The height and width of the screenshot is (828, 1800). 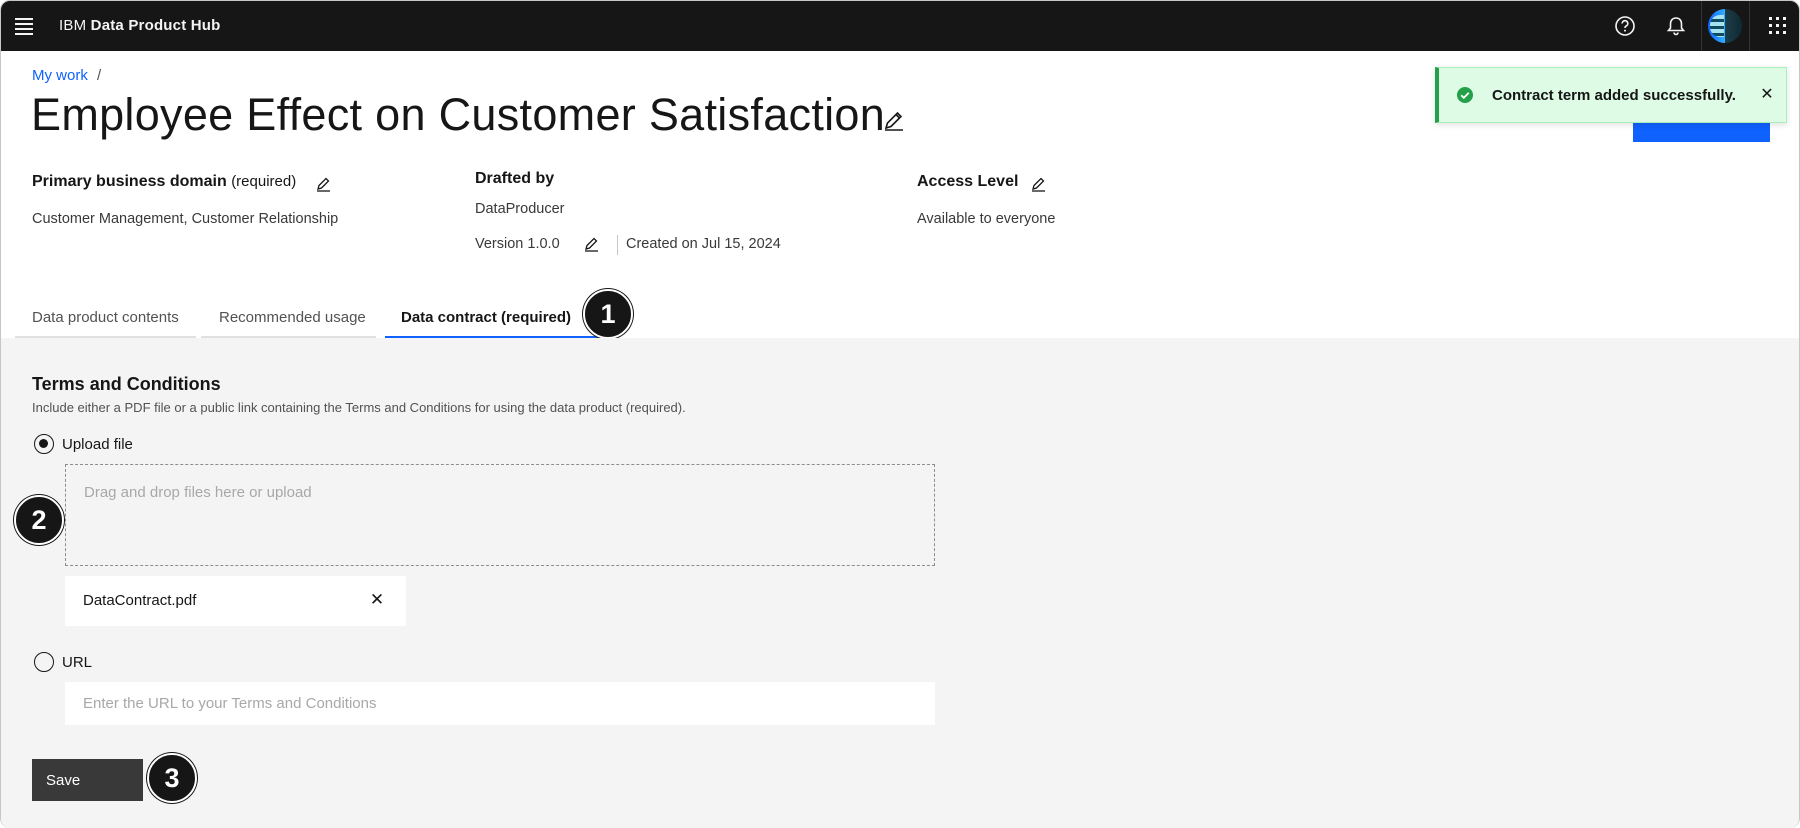 What do you see at coordinates (288, 320) in the screenshot?
I see `tab-recommended-usage: Recommended usage` at bounding box center [288, 320].